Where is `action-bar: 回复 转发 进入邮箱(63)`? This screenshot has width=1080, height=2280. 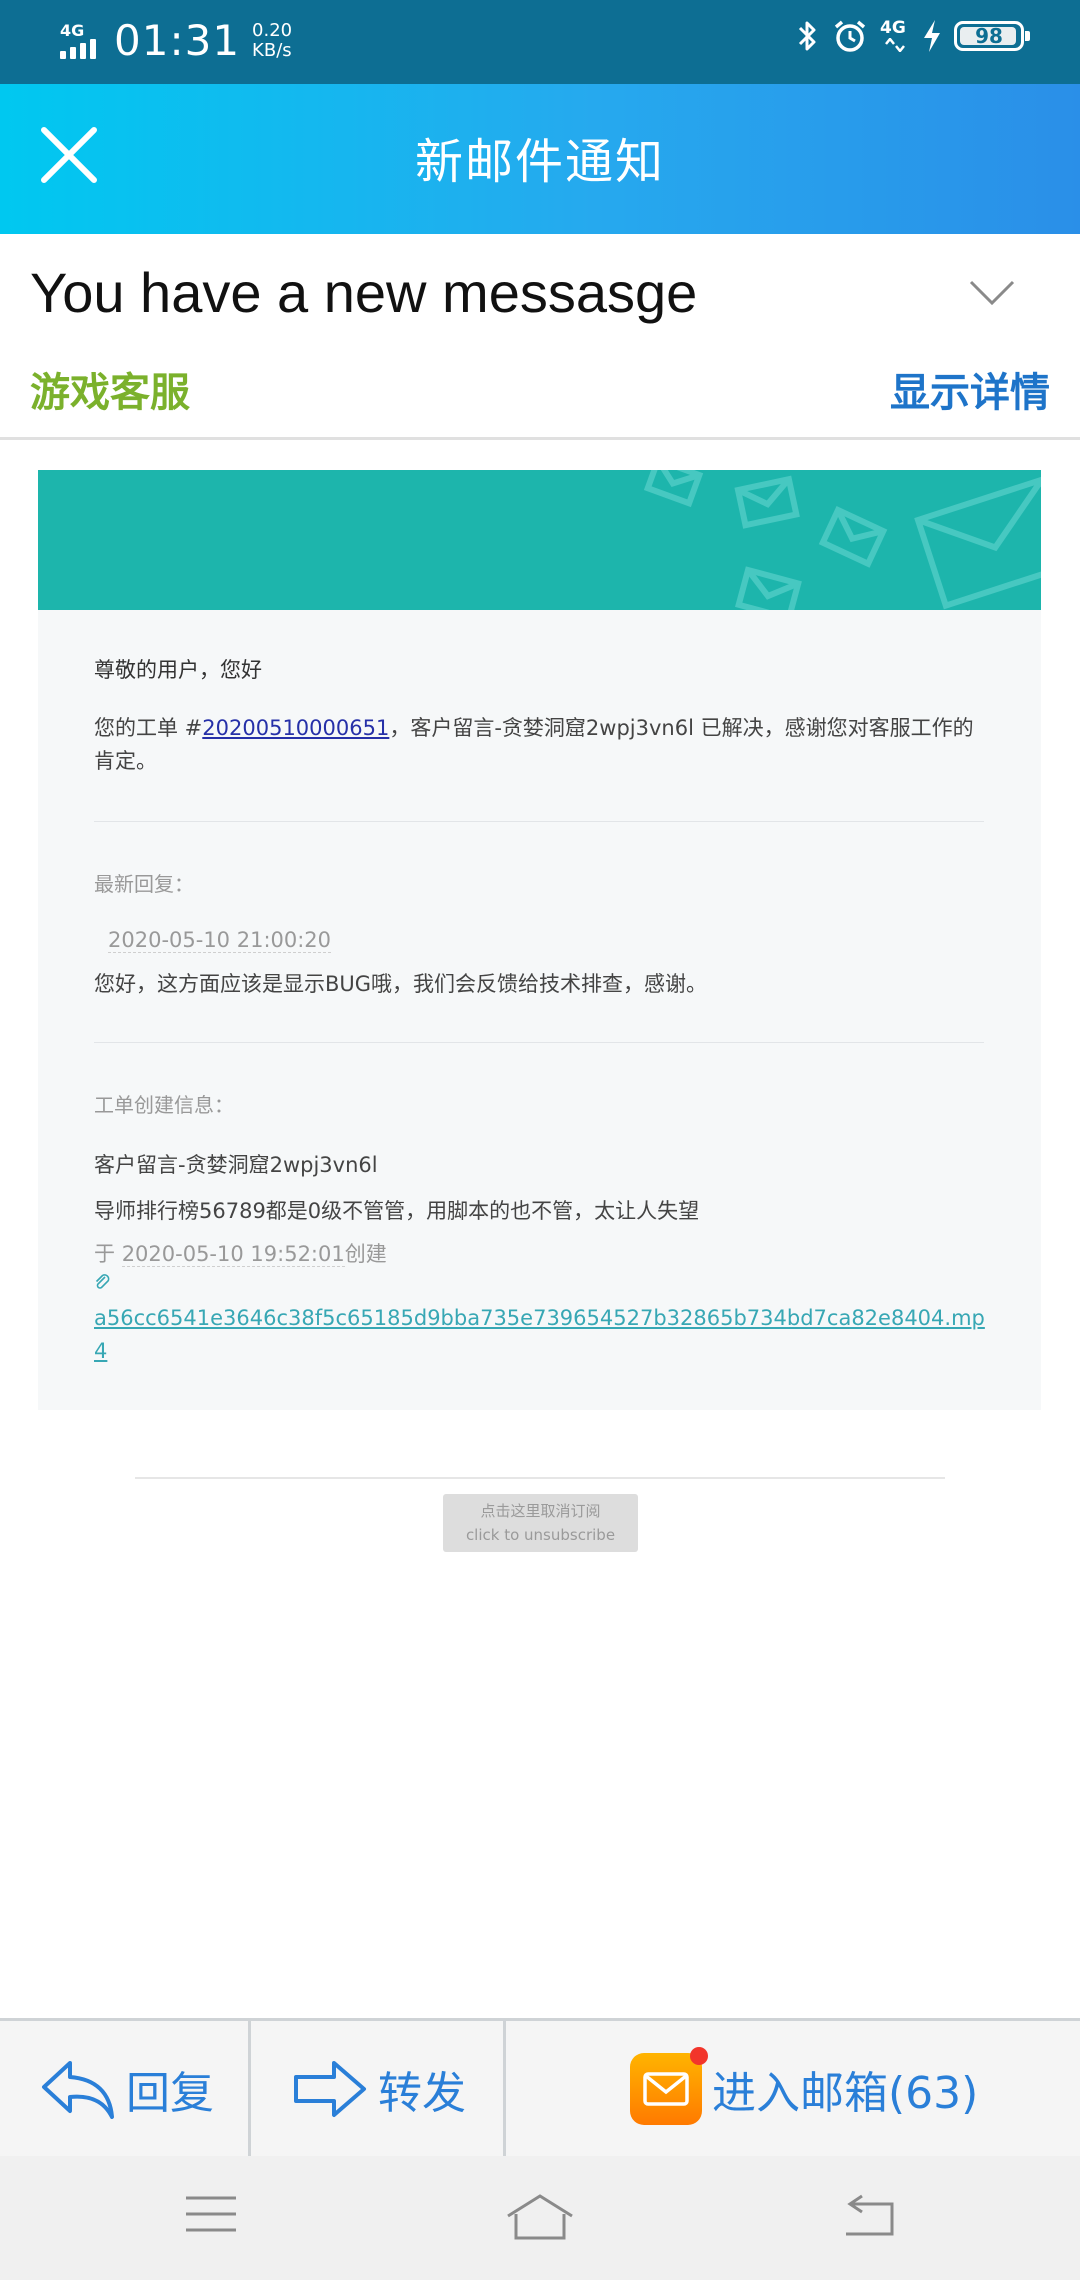 action-bar: 回复 转发 进入邮箱(63) is located at coordinates (540, 2087).